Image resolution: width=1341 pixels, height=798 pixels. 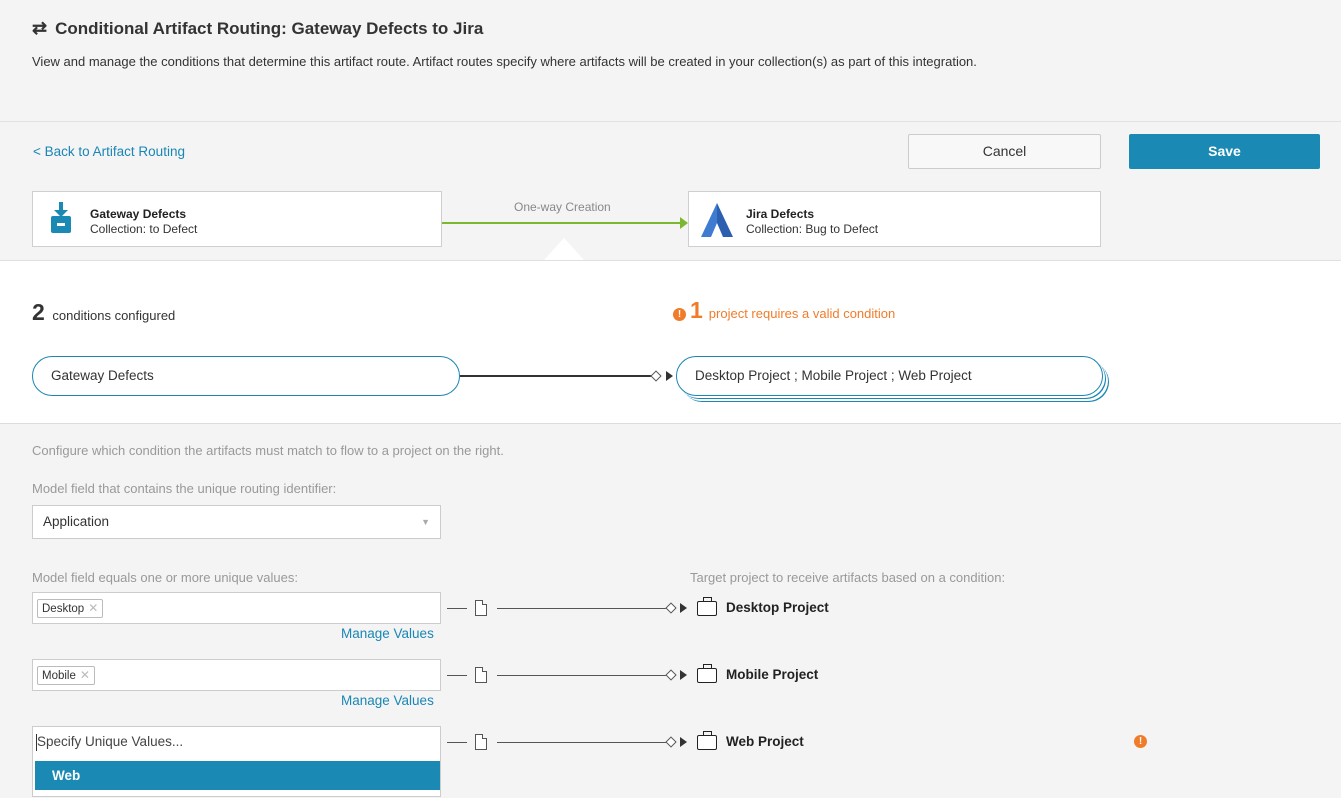 What do you see at coordinates (138, 214) in the screenshot?
I see `source-name: Gateway Defects` at bounding box center [138, 214].